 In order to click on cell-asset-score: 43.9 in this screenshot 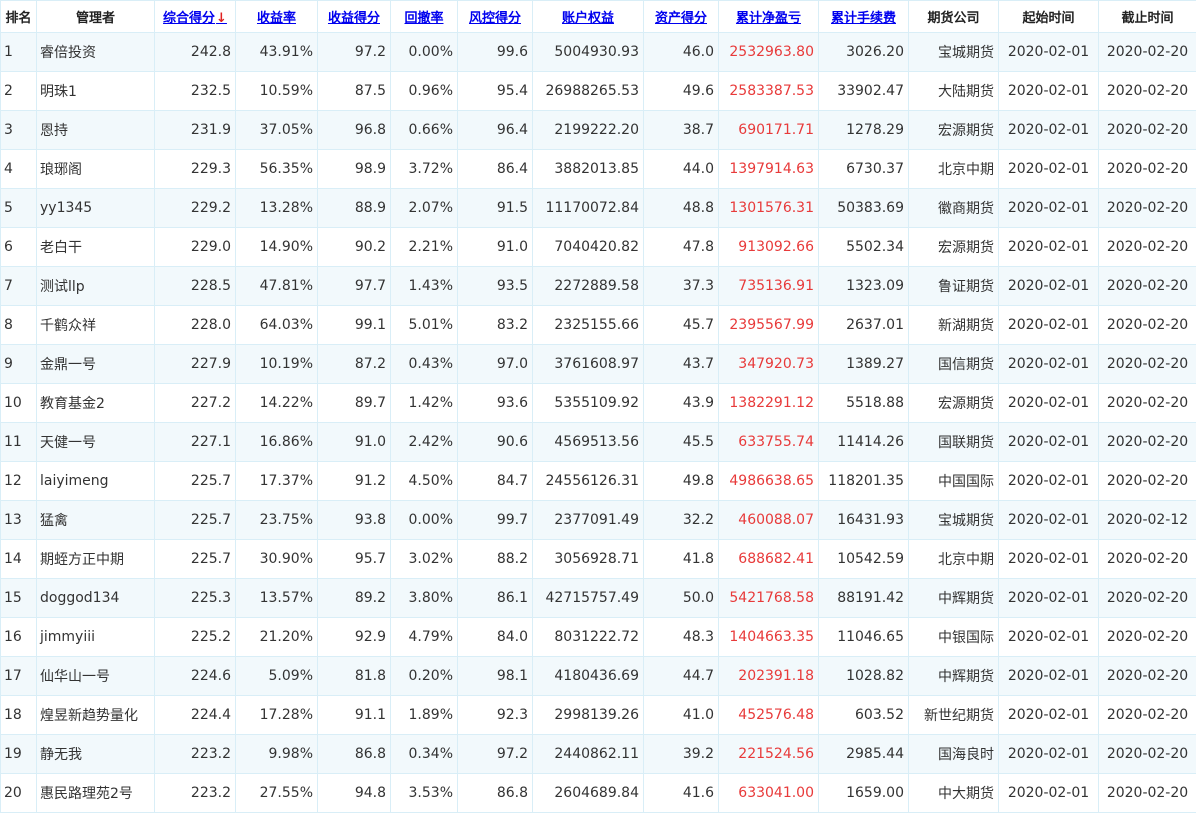, I will do `click(681, 403)`.